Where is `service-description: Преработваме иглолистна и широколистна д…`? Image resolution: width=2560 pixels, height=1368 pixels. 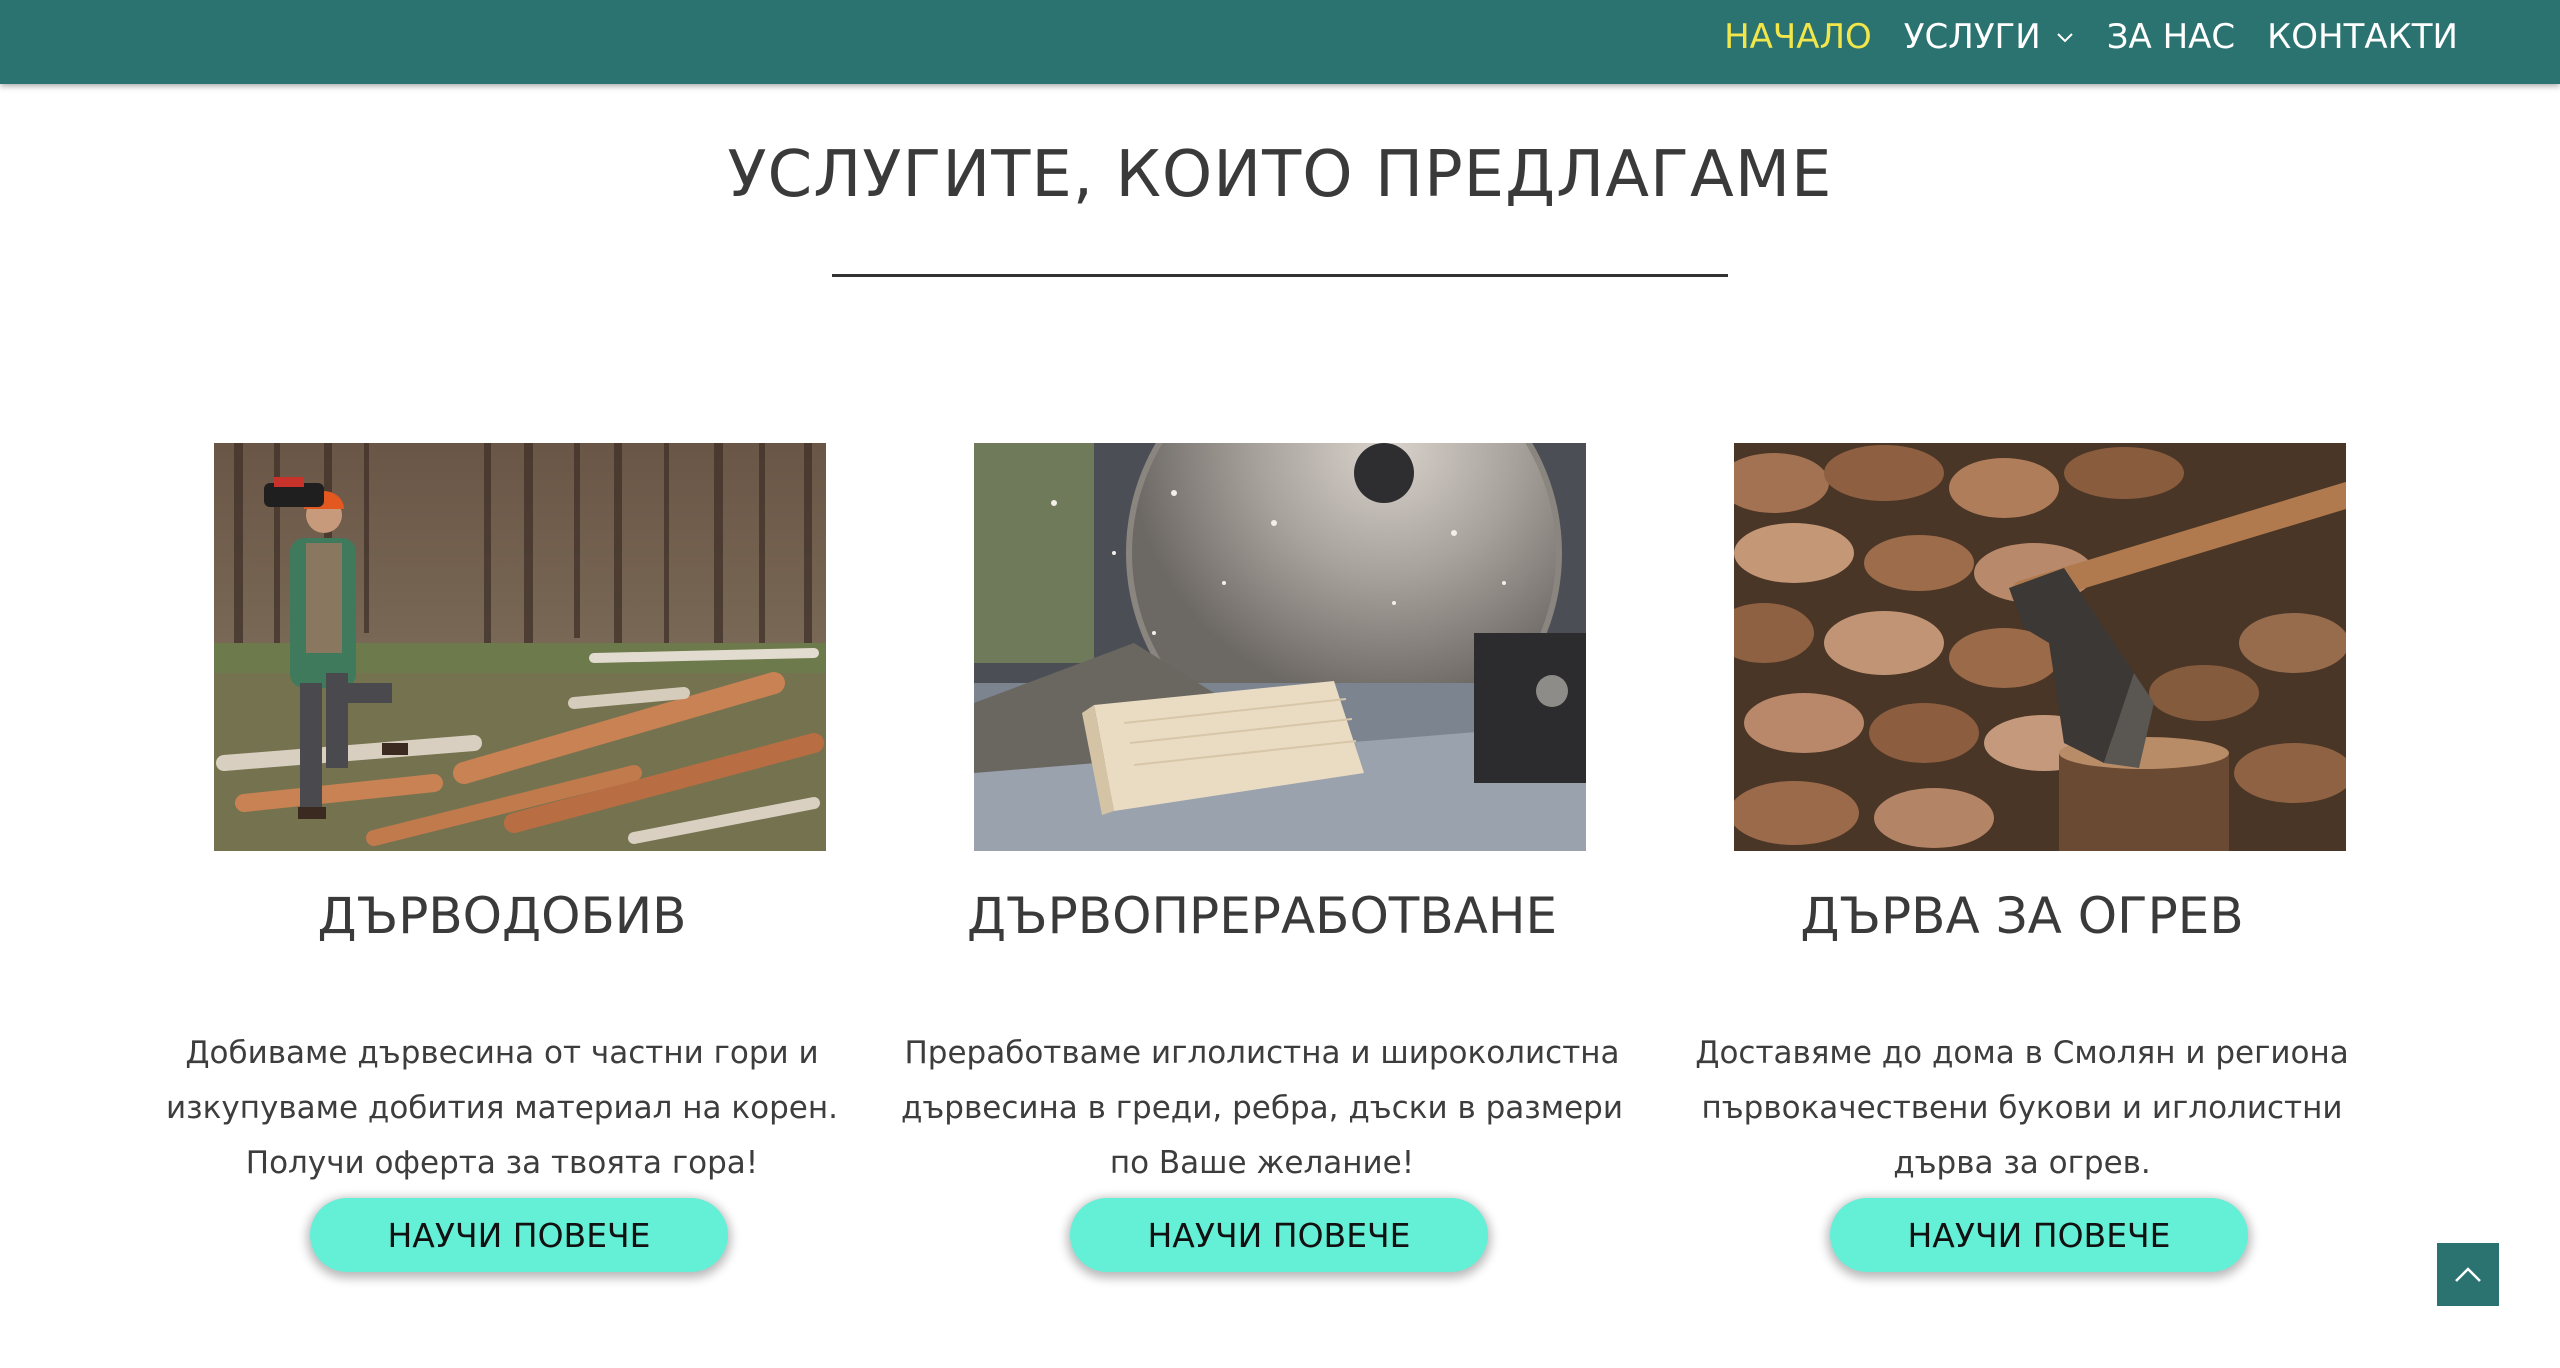
service-description: Преработваме иглолистна и широколистна д… is located at coordinates (1262, 1108).